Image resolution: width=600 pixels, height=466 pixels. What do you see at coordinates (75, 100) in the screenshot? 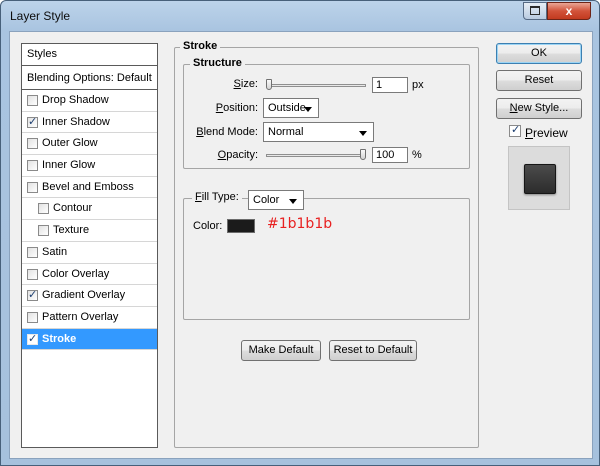
I see `style-item-label: Drop Shadow` at bounding box center [75, 100].